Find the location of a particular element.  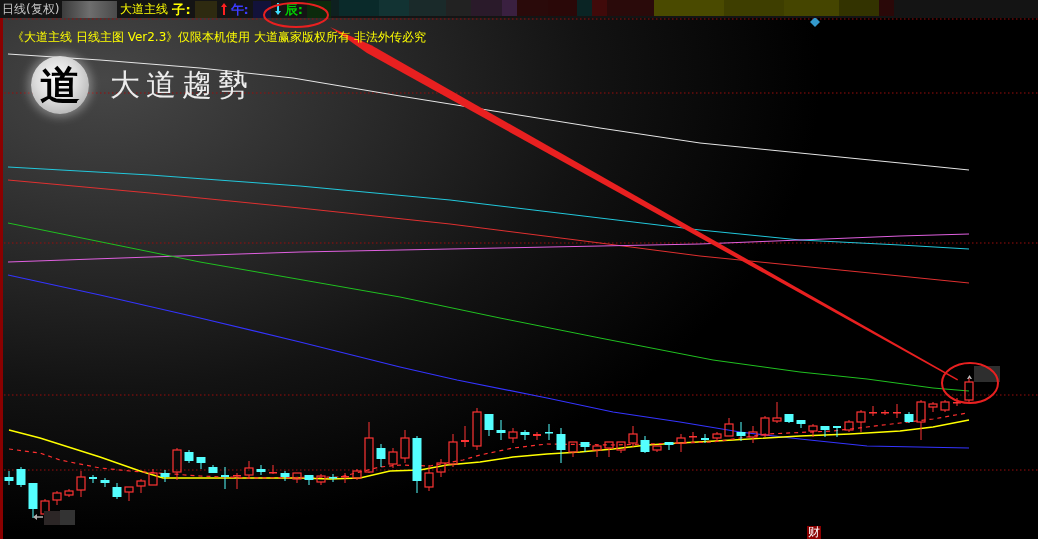

logo-text: 大道趨勢 is located at coordinates (182, 85).